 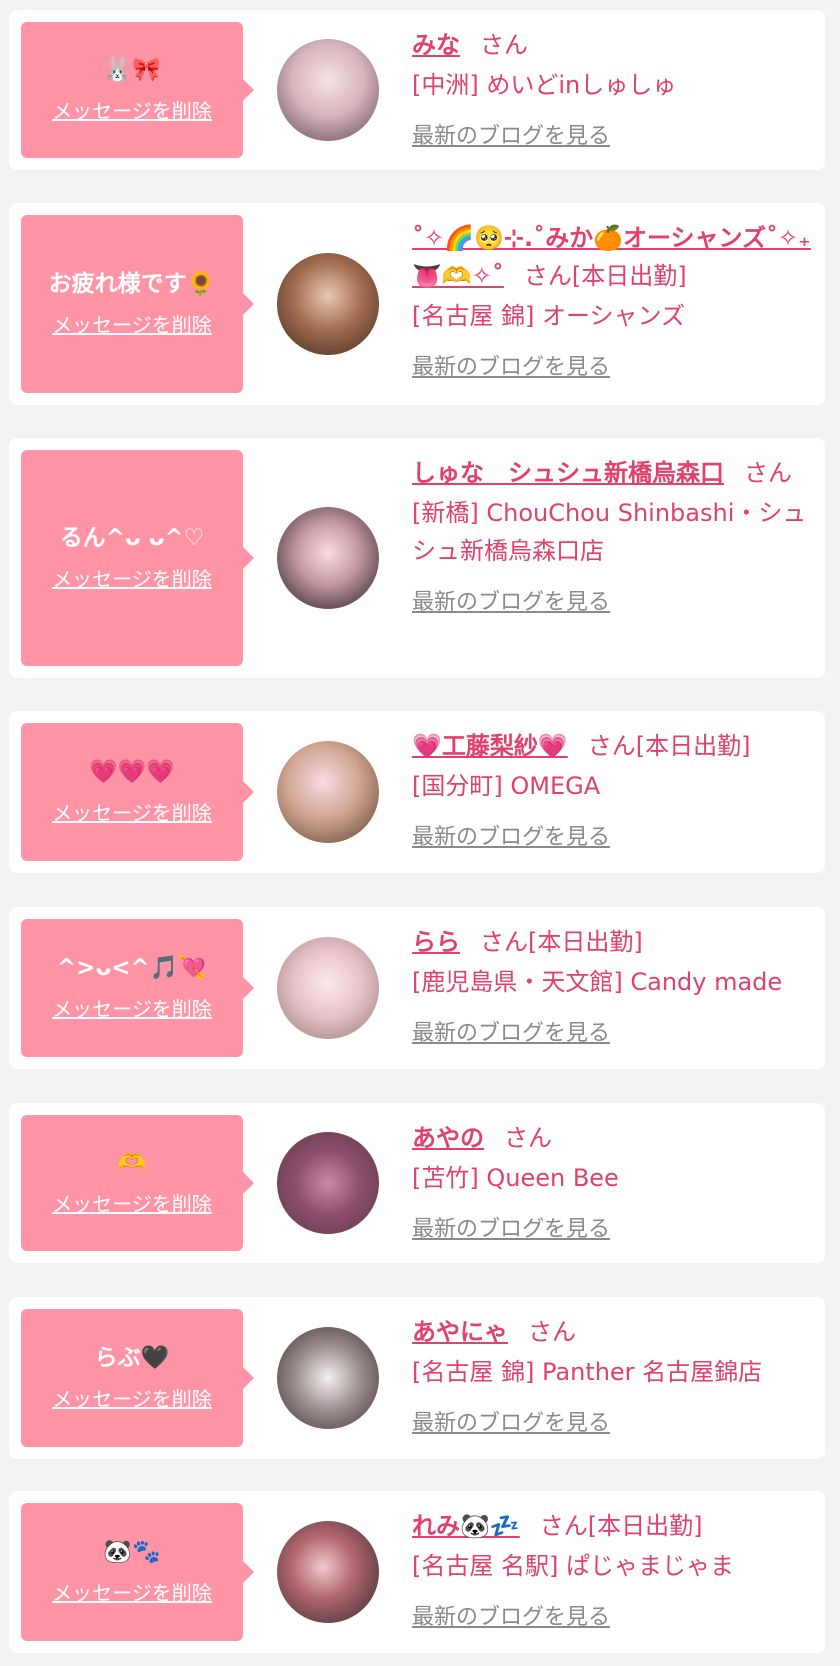 What do you see at coordinates (448, 1138) in the screenshot?
I see `cast-name-link: あやの` at bounding box center [448, 1138].